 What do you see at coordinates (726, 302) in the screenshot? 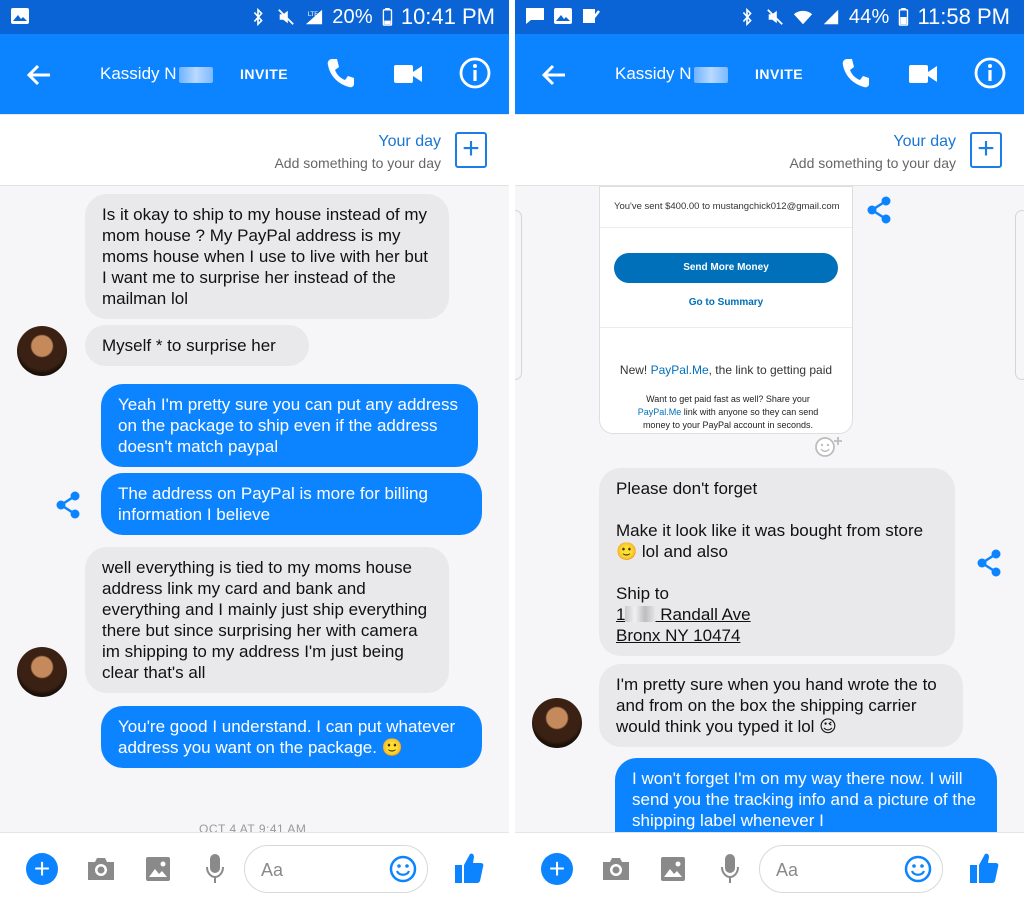
I see `go-to-summary-link: Go to Summary` at bounding box center [726, 302].